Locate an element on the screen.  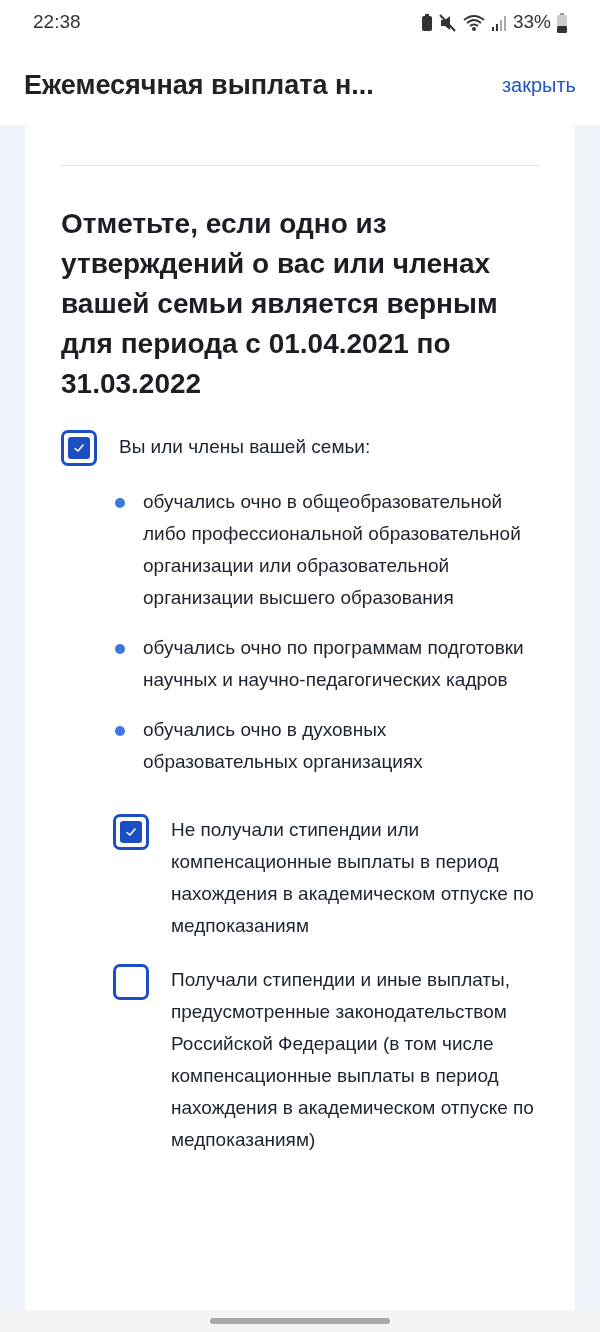
question-title: Отметьте, если одно из утверждений о вас или членах вашей семьи является верным для периода с 01.04.2021 по 31.03.2022 is located at coordinates (280, 304).